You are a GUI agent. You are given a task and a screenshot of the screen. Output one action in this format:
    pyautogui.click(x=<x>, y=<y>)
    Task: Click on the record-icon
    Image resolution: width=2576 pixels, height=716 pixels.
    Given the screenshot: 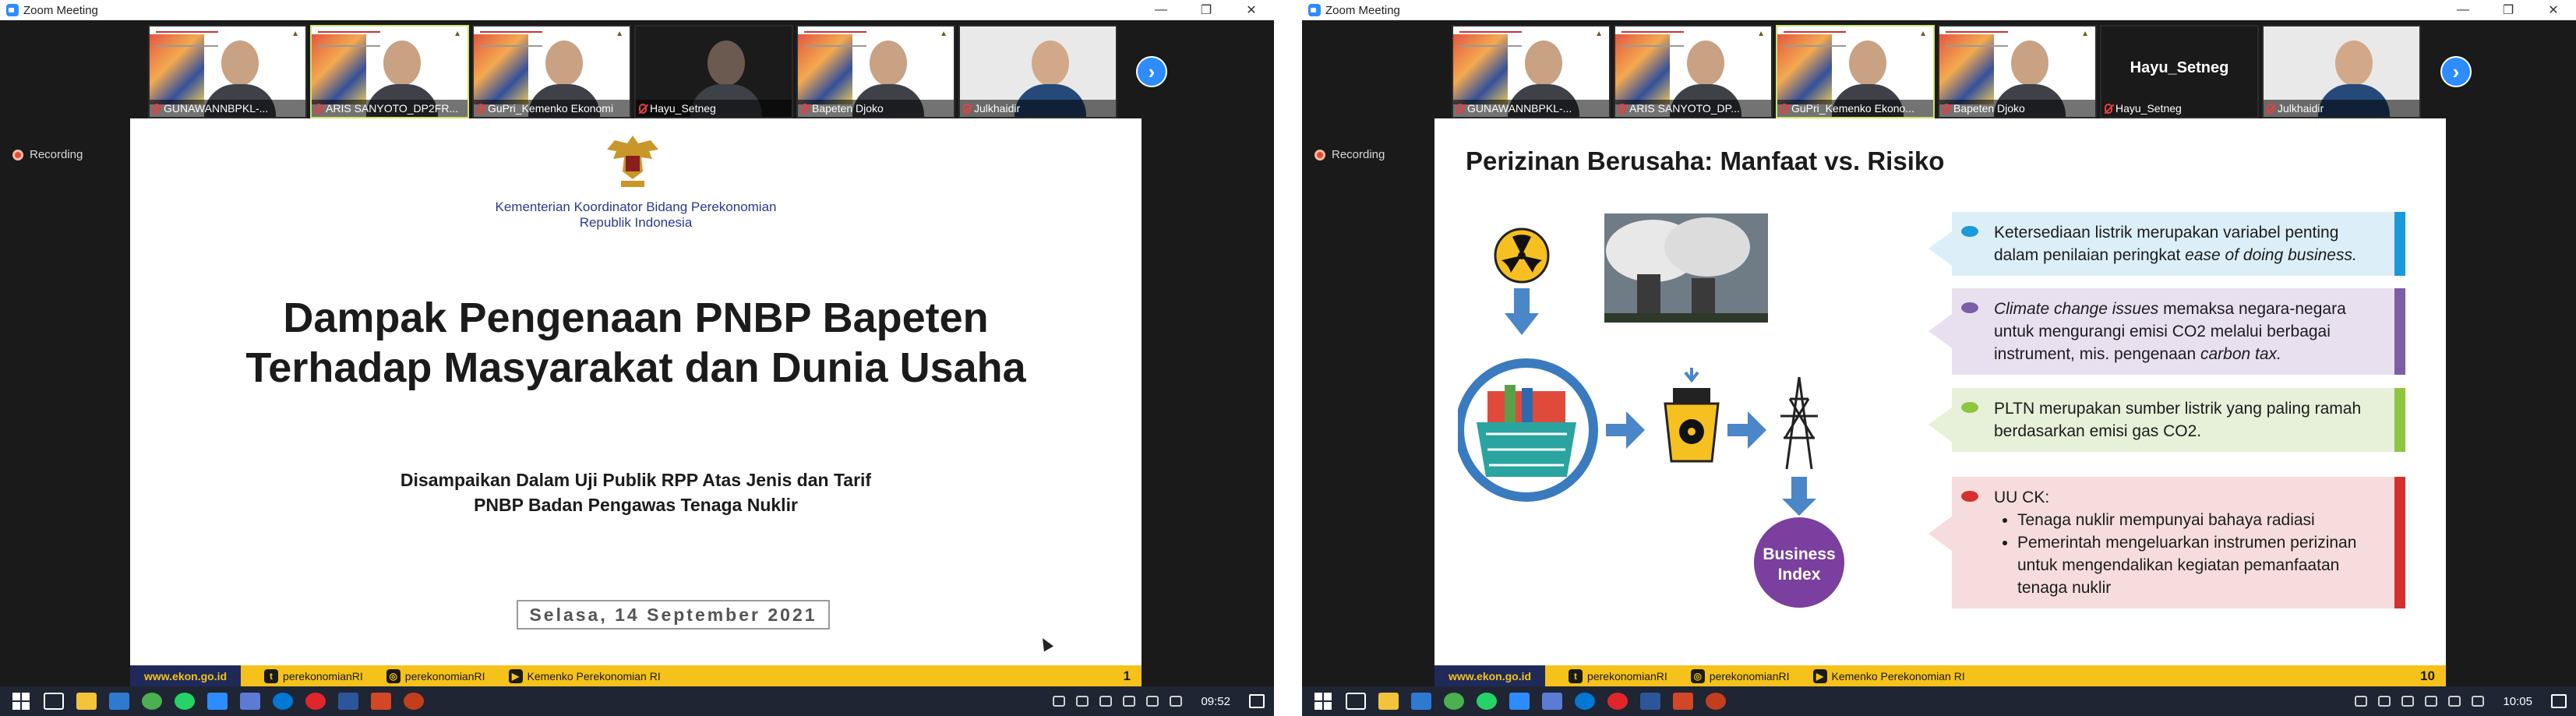 What is the action you would take?
    pyautogui.click(x=1319, y=154)
    